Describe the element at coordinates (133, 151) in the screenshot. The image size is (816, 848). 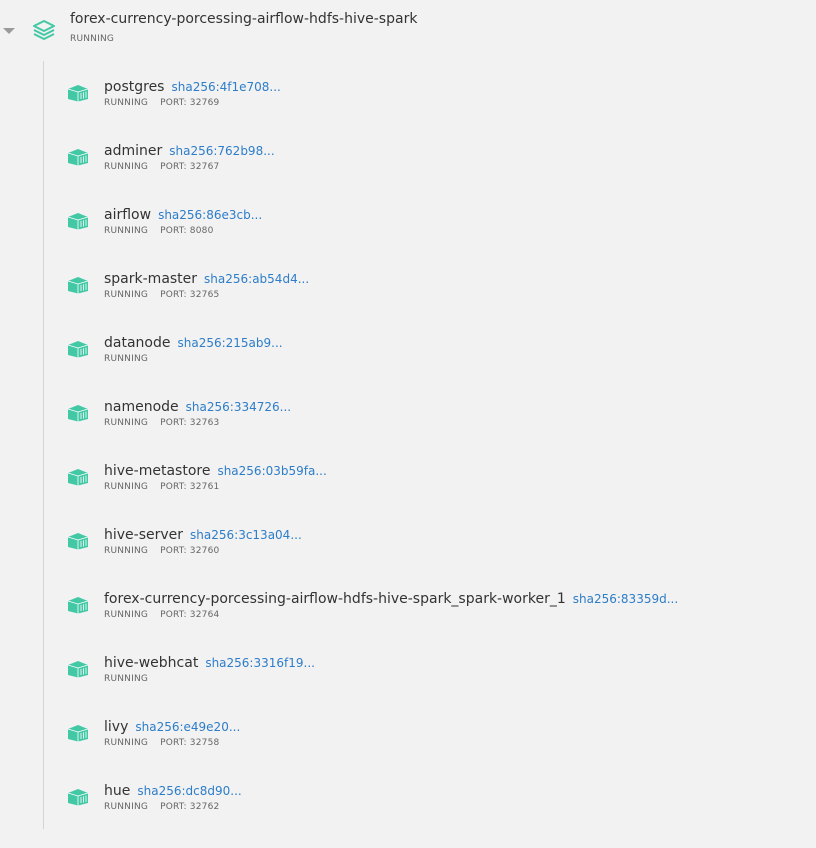
I see `container-name: adminer` at that location.